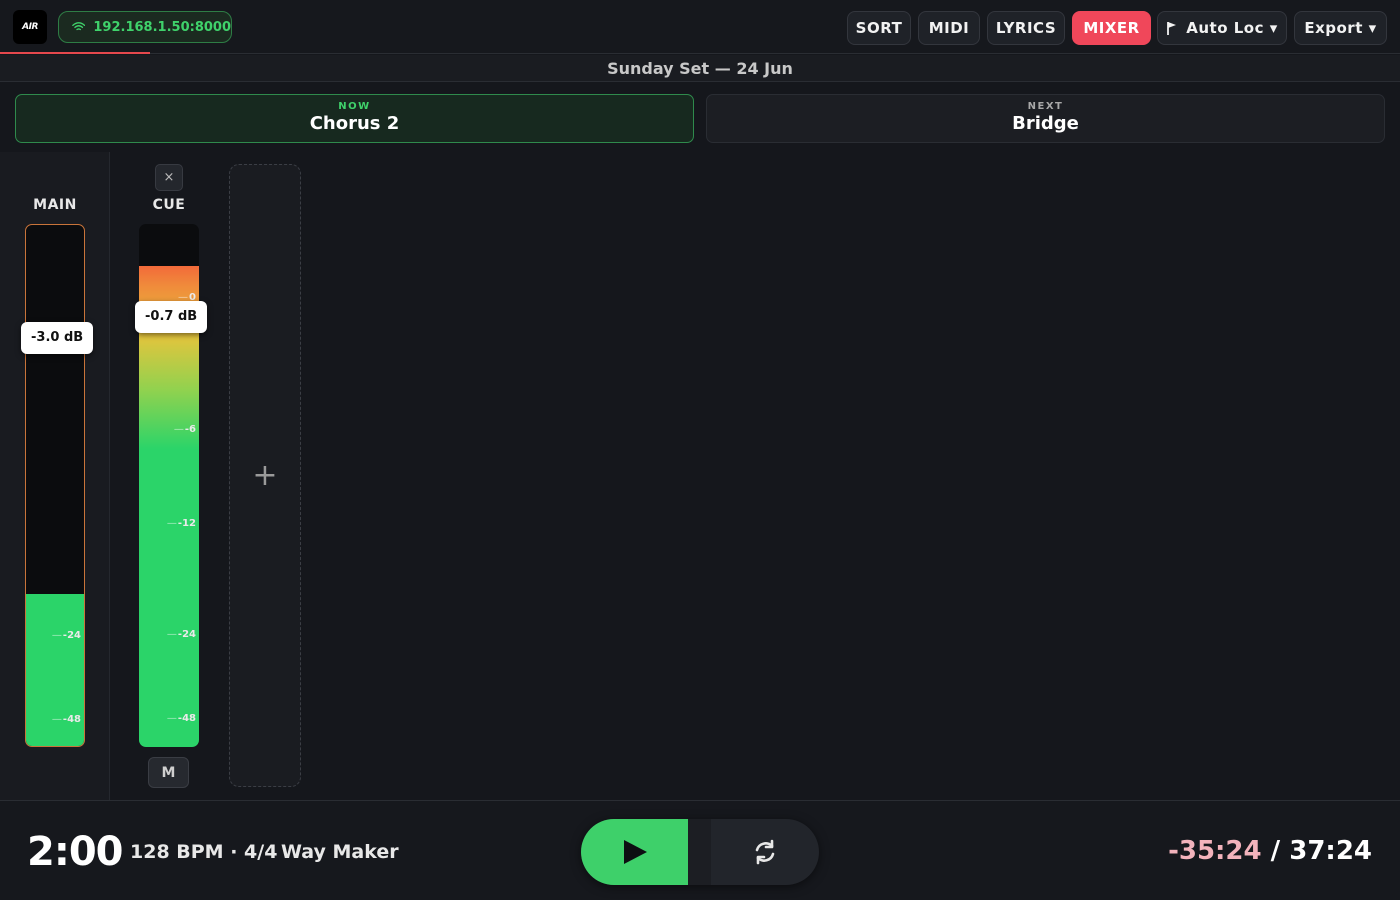 The image size is (1400, 900). I want to click on auto-loc-label: Auto Loc ▾, so click(1232, 28).